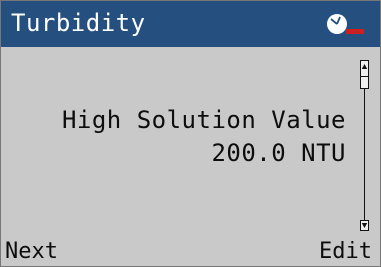 Image resolution: width=381 pixels, height=267 pixels. What do you see at coordinates (345, 24) in the screenshot?
I see `clock-status-icon` at bounding box center [345, 24].